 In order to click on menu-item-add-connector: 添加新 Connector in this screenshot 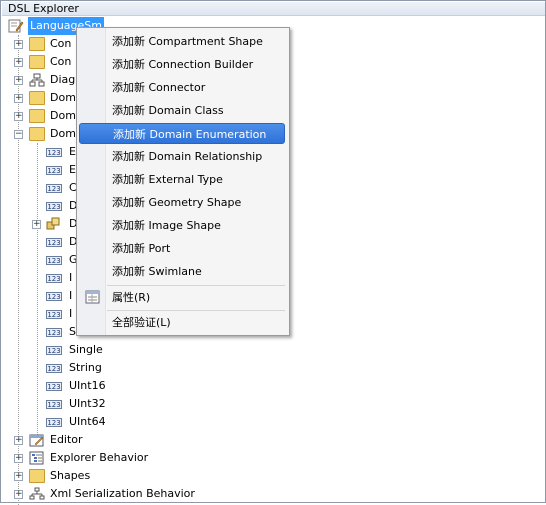, I will do `click(182, 87)`.